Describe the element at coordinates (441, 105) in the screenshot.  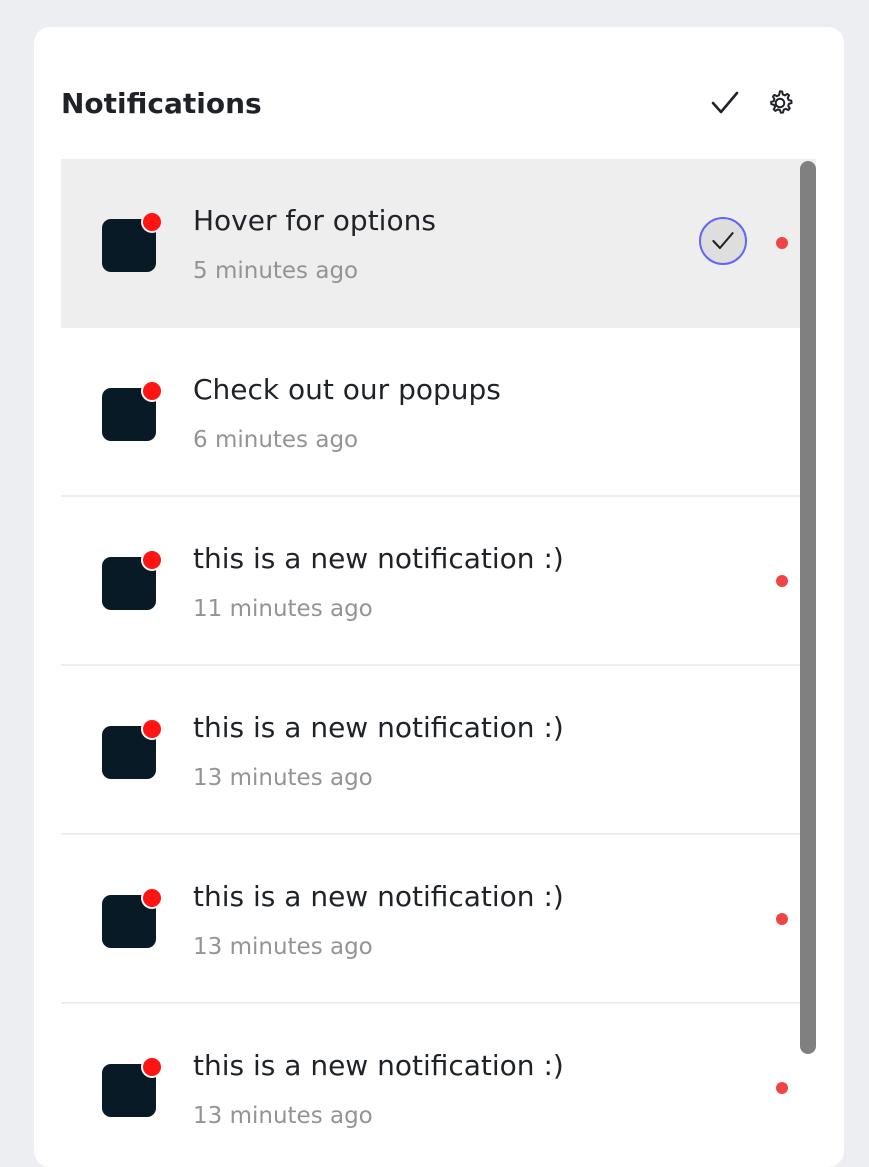
I see `panel-header: Notifications` at that location.